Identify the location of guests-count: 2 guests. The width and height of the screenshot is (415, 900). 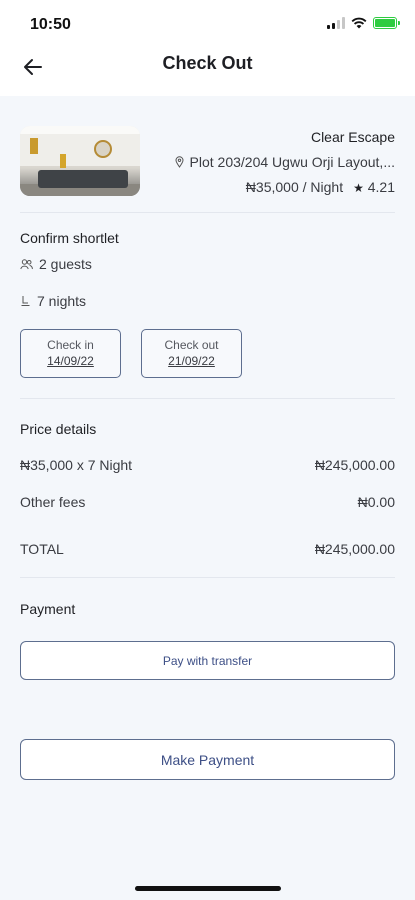
(65, 264).